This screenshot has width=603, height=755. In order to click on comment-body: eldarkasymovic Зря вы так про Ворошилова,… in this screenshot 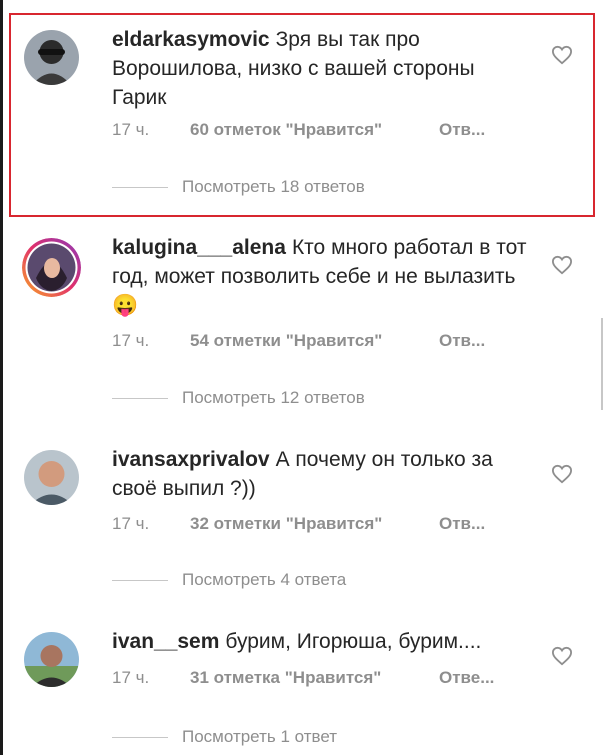, I will do `click(322, 68)`.